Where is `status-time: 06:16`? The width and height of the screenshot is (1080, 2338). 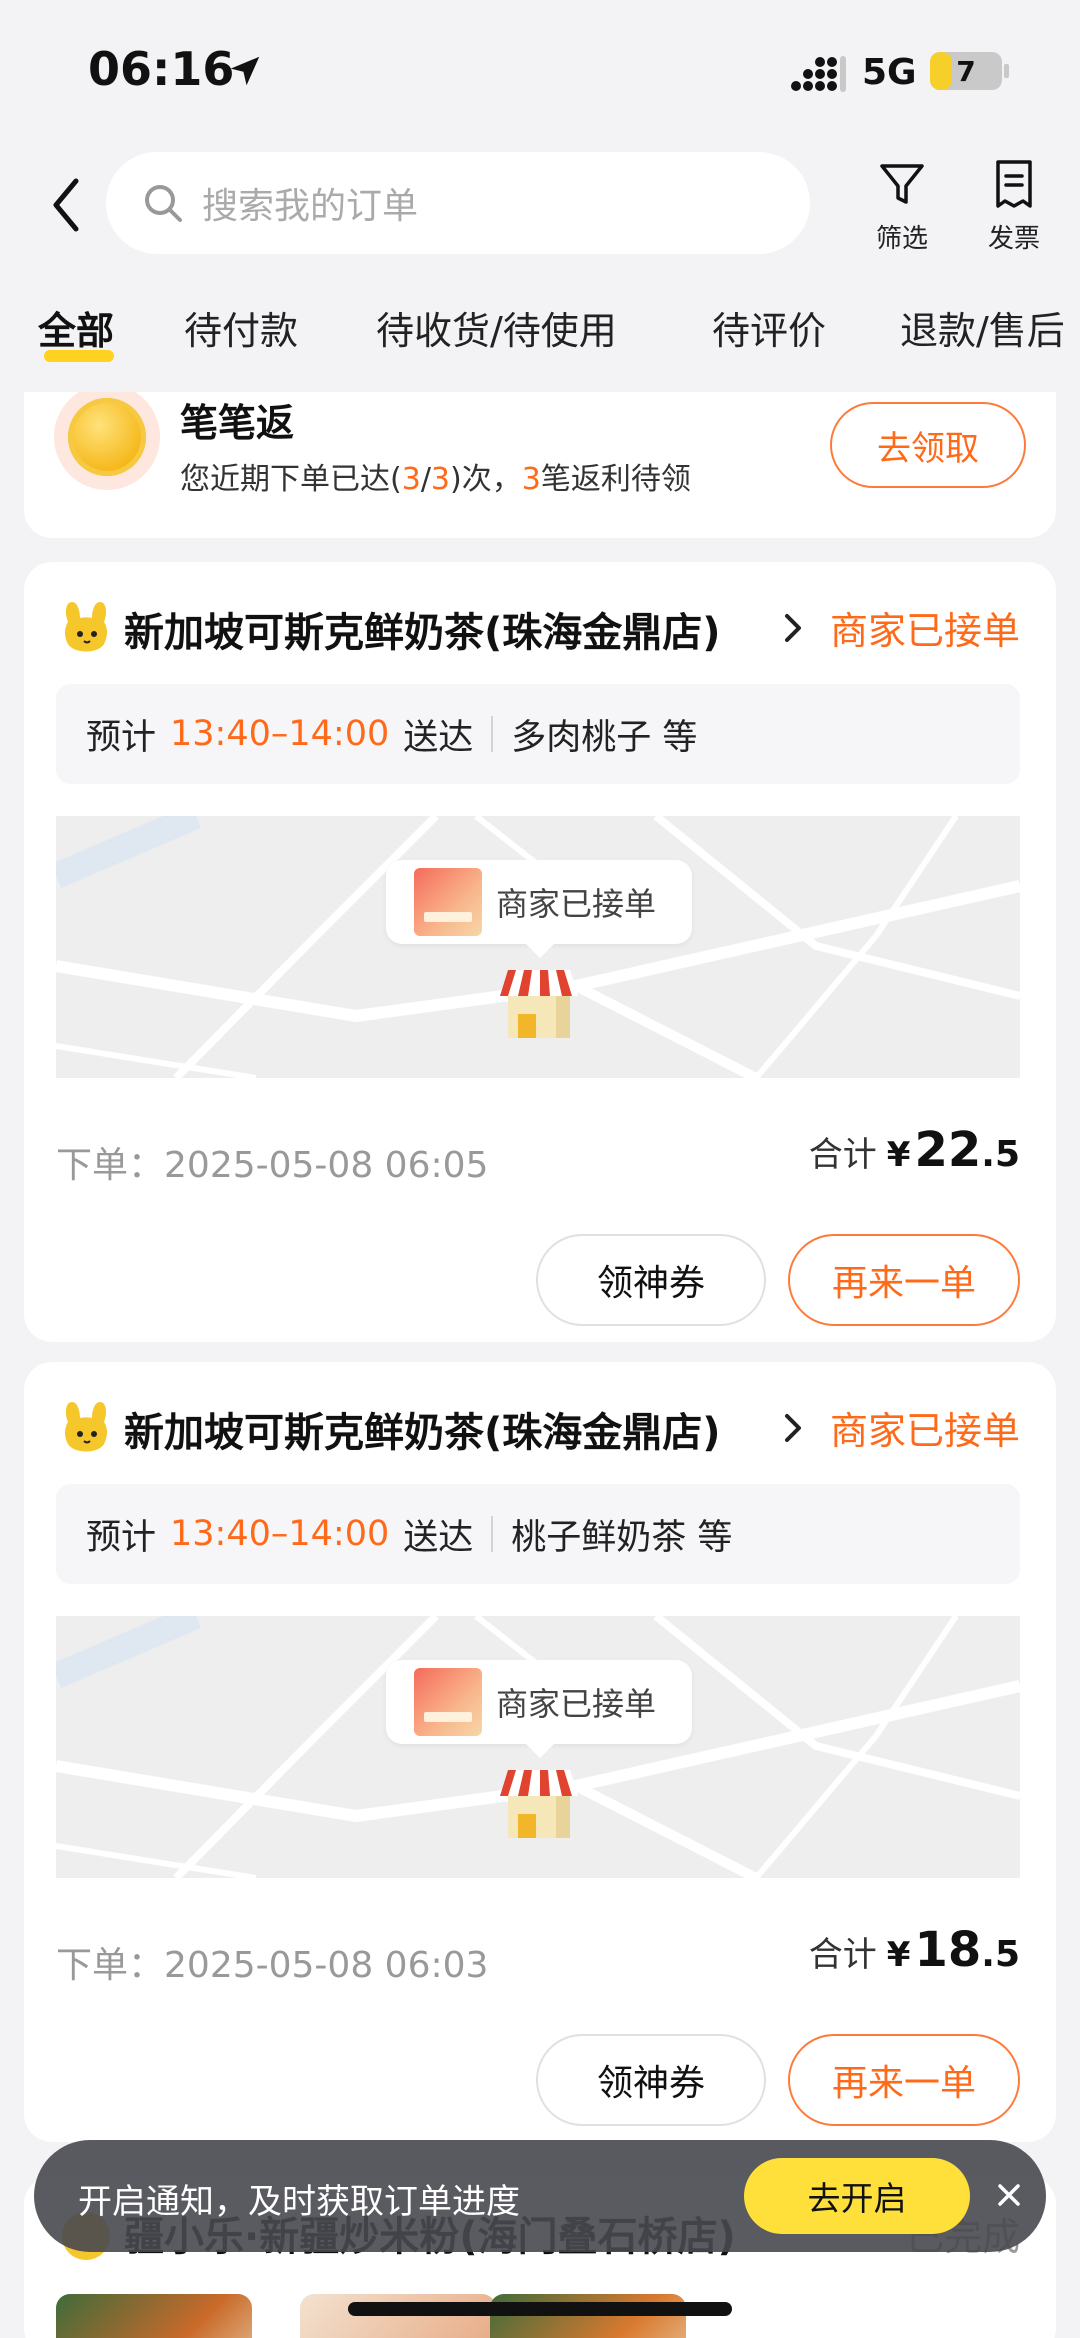
status-time: 06:16 is located at coordinates (161, 69).